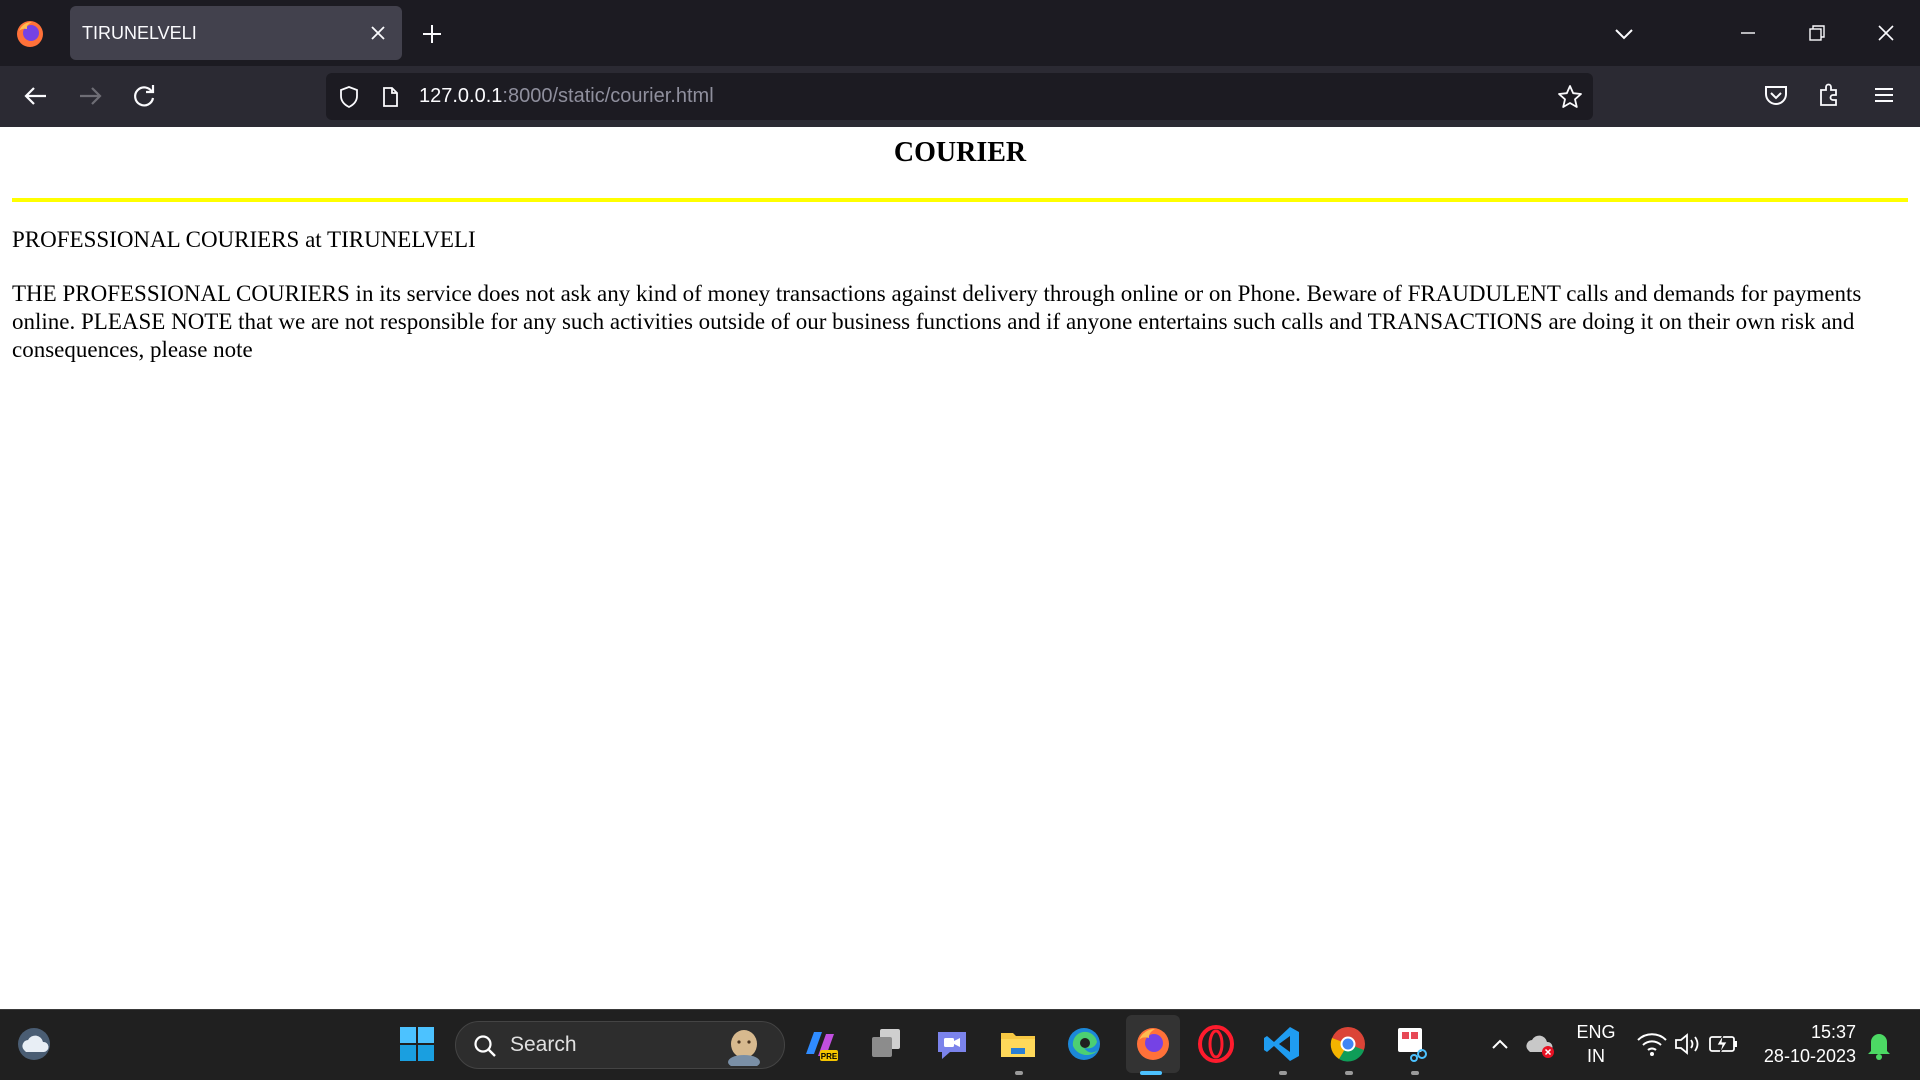 This screenshot has width=1920, height=1080. Describe the element at coordinates (244, 239) in the screenshot. I see `page-subtitle: PROFESSIONAL COURIERS at TIRUNELVELI` at that location.